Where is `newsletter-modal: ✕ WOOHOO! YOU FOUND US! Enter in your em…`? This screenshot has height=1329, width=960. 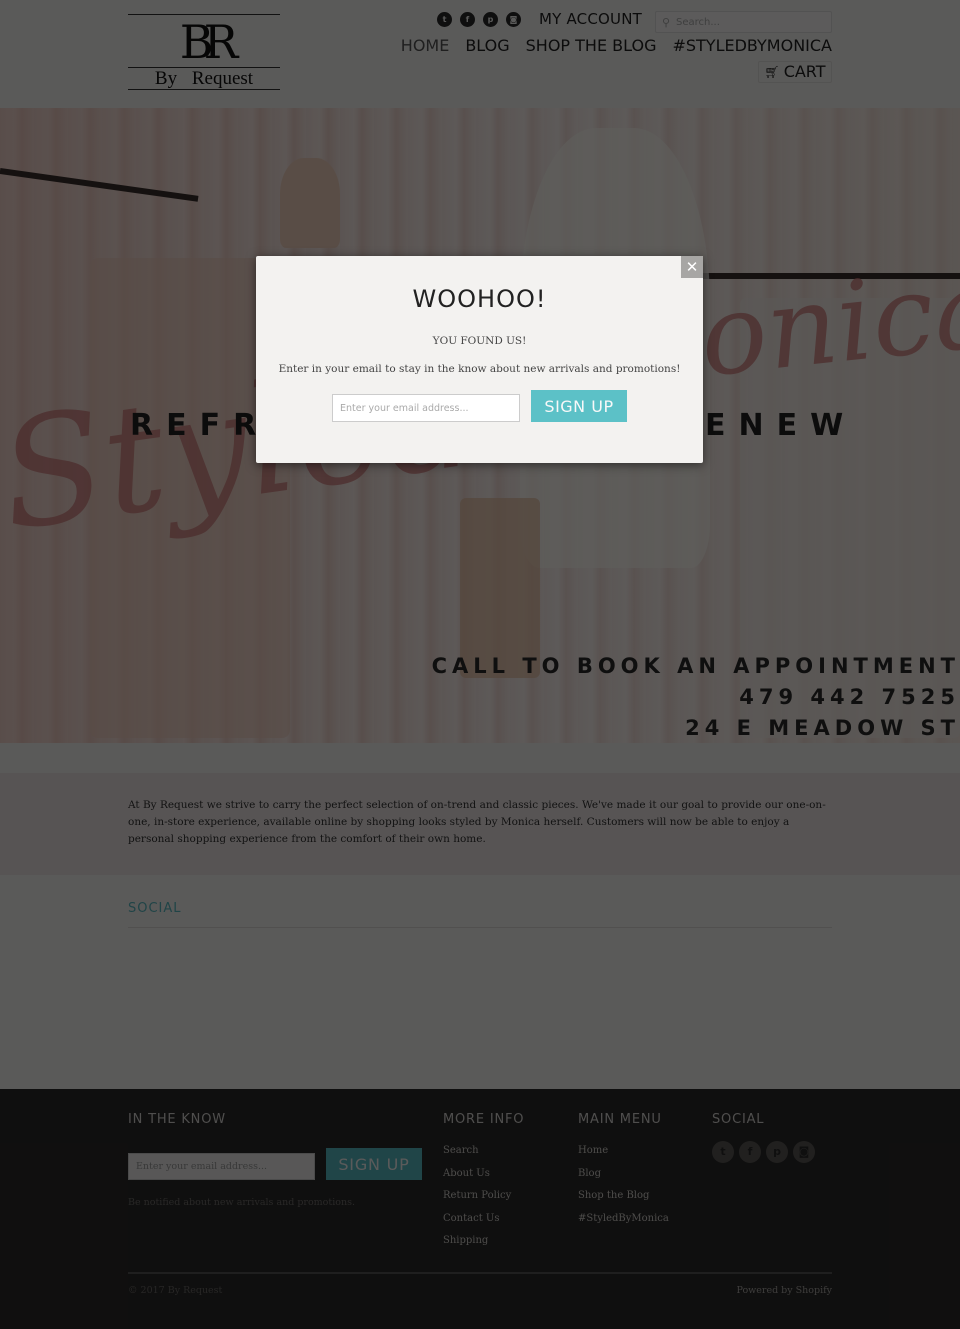
newsletter-modal: ✕ WOOHOO! YOU FOUND US! Enter in your em… is located at coordinates (479, 359).